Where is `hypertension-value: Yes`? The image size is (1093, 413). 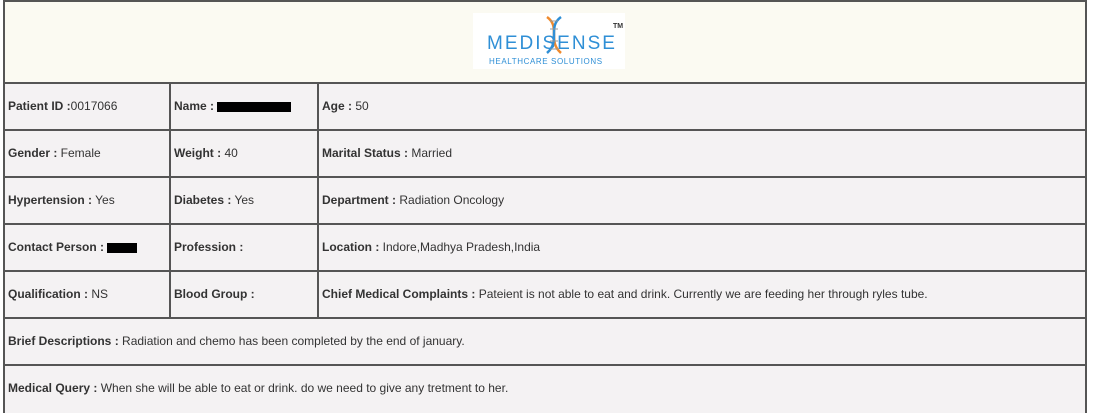
hypertension-value: Yes is located at coordinates (103, 200).